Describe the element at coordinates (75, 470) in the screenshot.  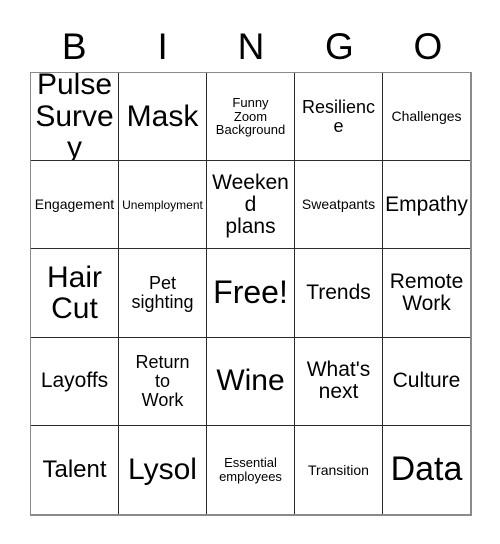
I see `bingo-cell: Talent` at that location.